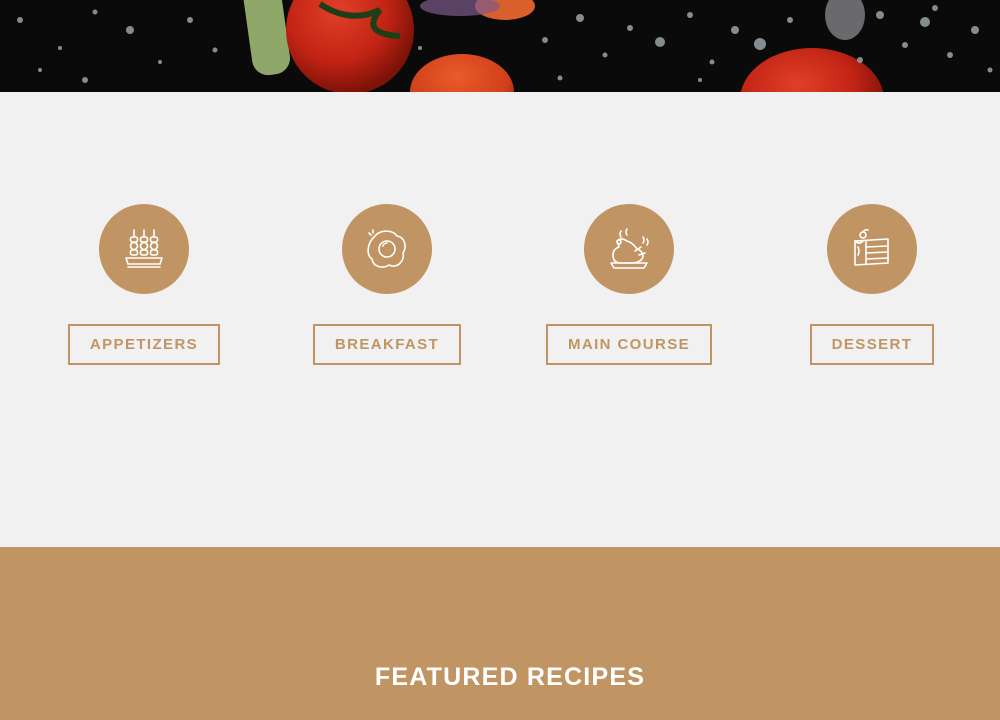 The width and height of the screenshot is (1000, 720). I want to click on featured-recipes-heading: FEATURED RECIPES, so click(510, 677).